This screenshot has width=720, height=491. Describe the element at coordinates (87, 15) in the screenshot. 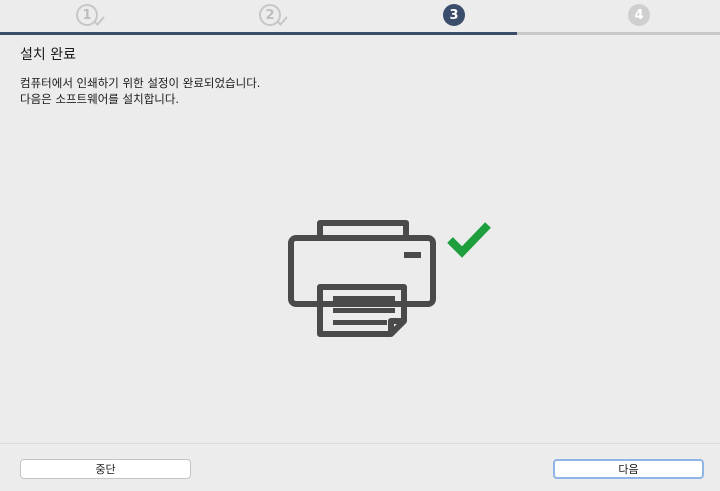

I see `step-1-number: 1` at that location.